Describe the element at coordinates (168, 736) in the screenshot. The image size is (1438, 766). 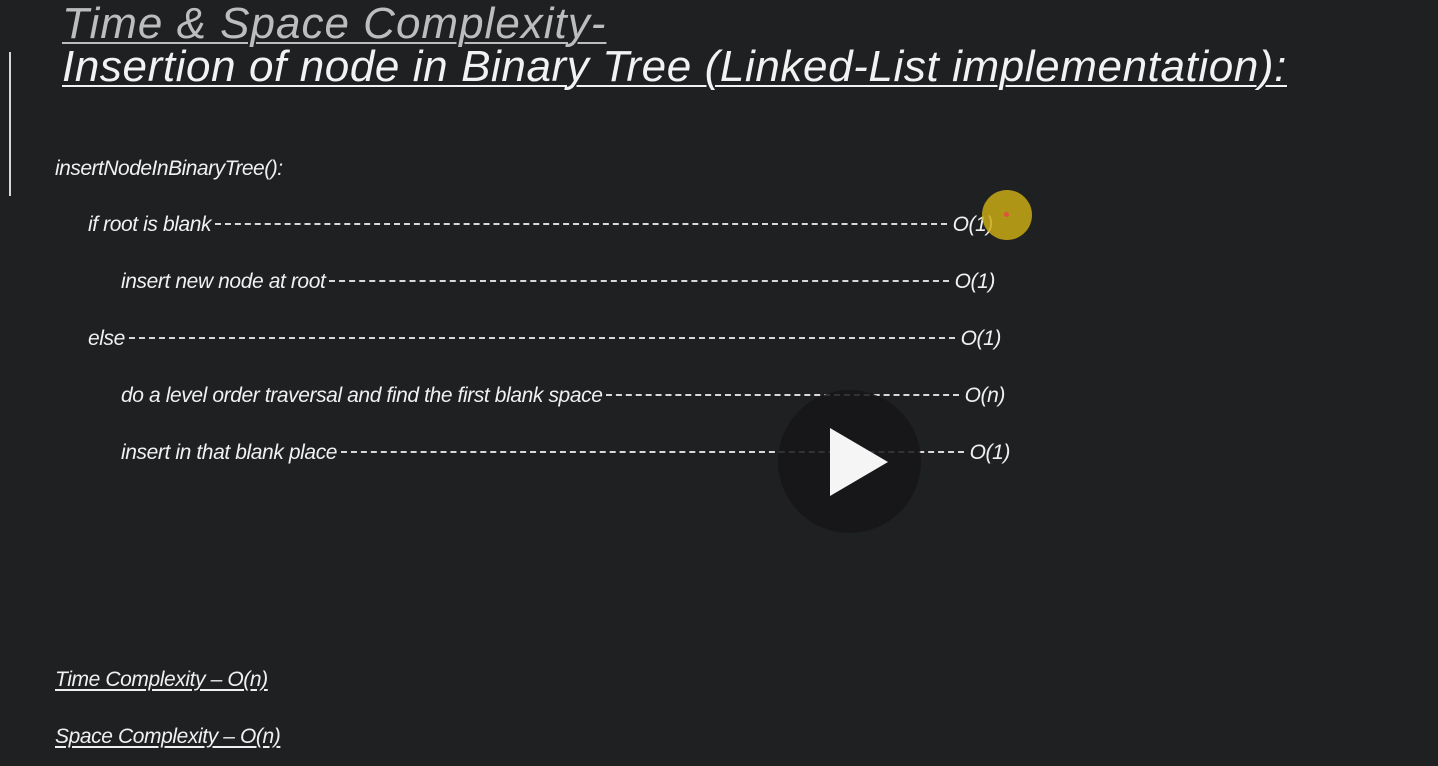
I see `space-complexity-summary: Space Complexity – O(n)` at that location.